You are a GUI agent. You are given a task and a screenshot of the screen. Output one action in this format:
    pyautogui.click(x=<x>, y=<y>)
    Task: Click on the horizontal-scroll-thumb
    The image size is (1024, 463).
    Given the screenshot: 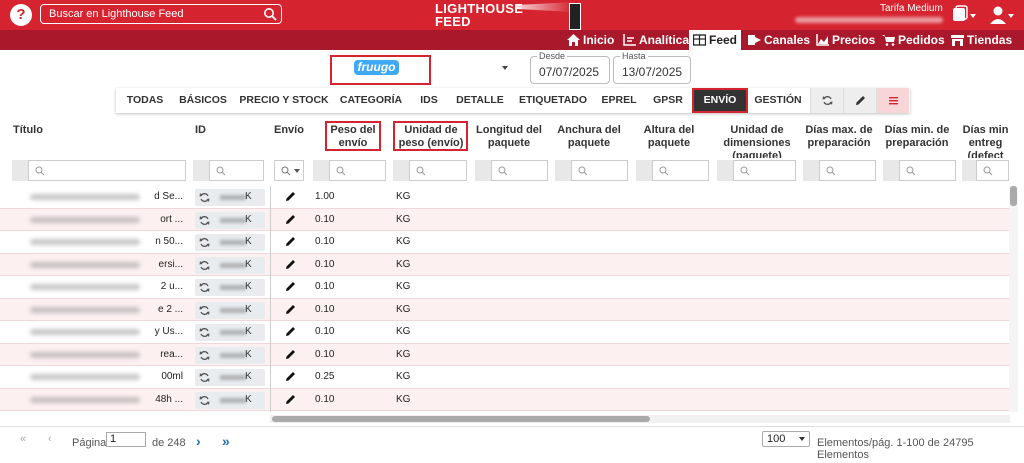 What is the action you would take?
    pyautogui.click(x=461, y=419)
    